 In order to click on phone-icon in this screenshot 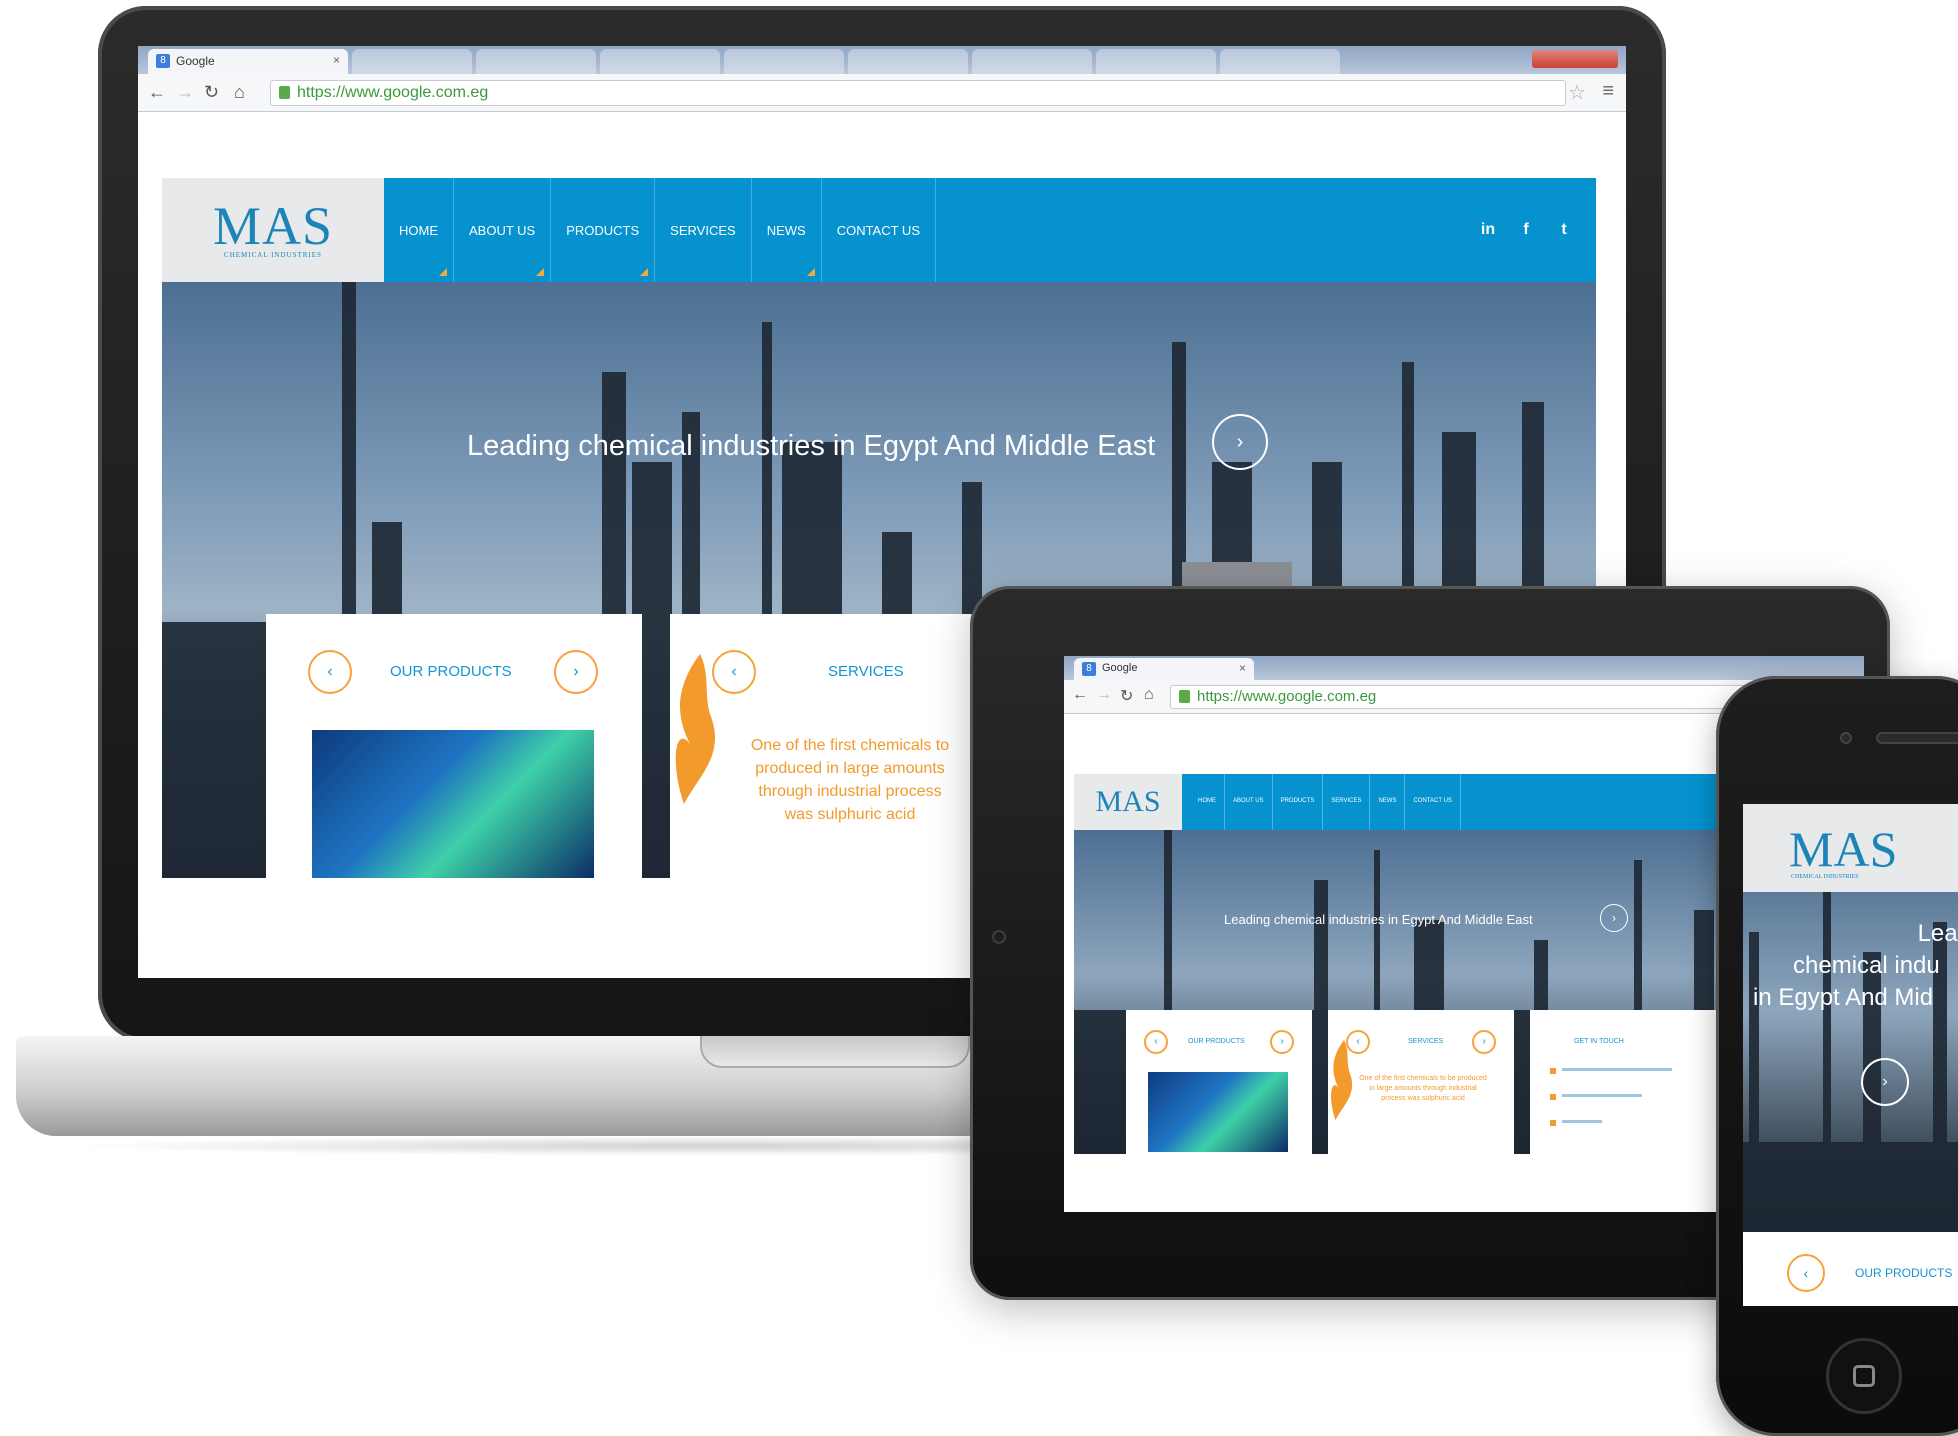, I will do `click(1553, 1123)`.